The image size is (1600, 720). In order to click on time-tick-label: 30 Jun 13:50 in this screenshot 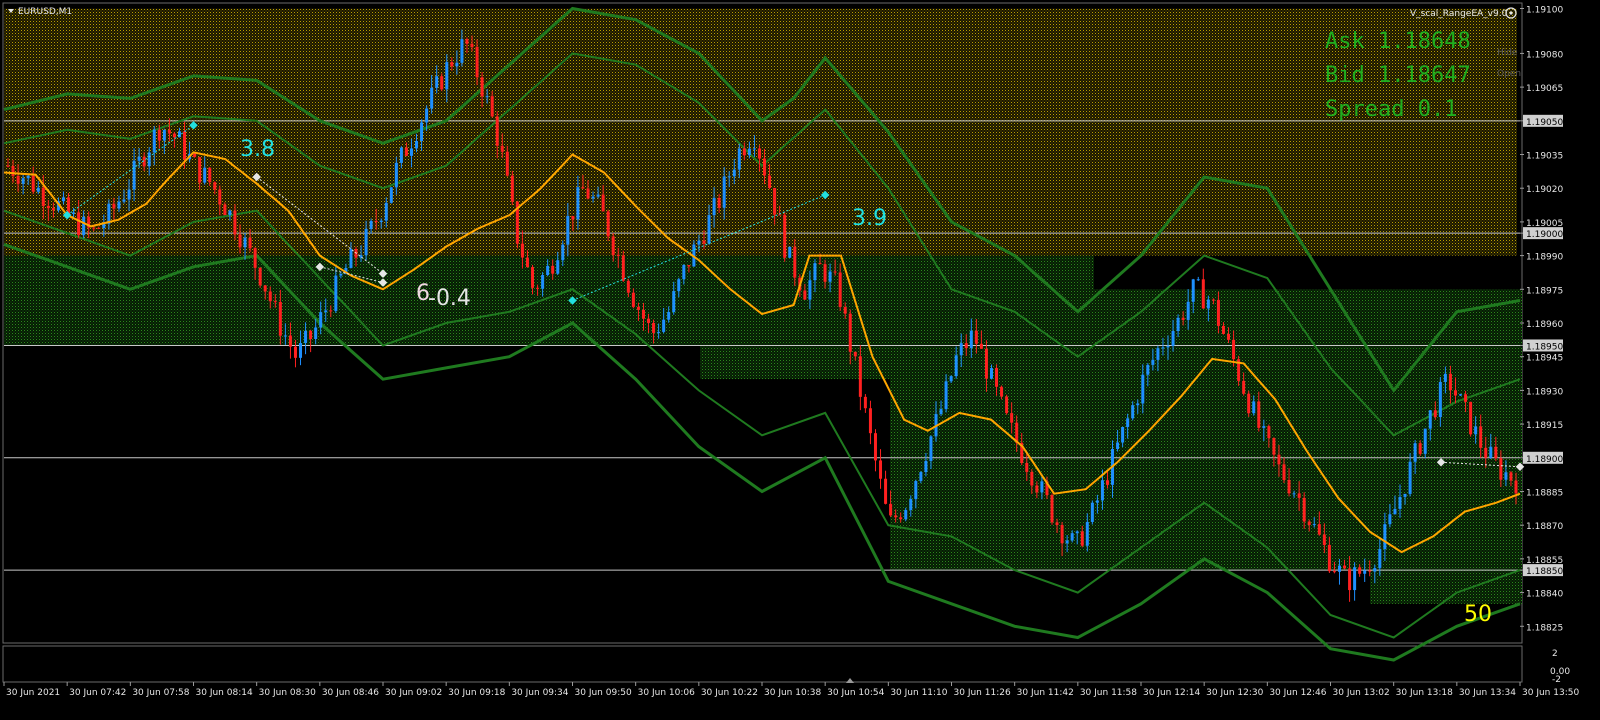, I will do `click(1550, 693)`.